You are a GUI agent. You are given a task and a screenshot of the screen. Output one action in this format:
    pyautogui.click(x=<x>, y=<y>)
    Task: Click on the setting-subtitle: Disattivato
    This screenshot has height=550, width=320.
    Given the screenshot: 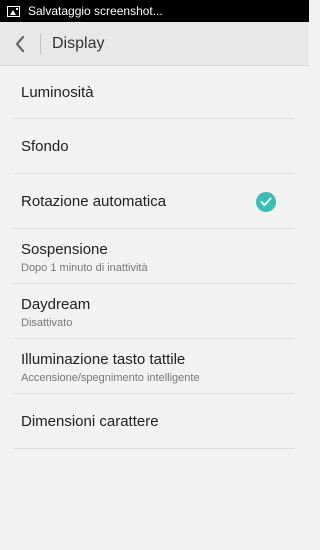 What is the action you would take?
    pyautogui.click(x=47, y=322)
    